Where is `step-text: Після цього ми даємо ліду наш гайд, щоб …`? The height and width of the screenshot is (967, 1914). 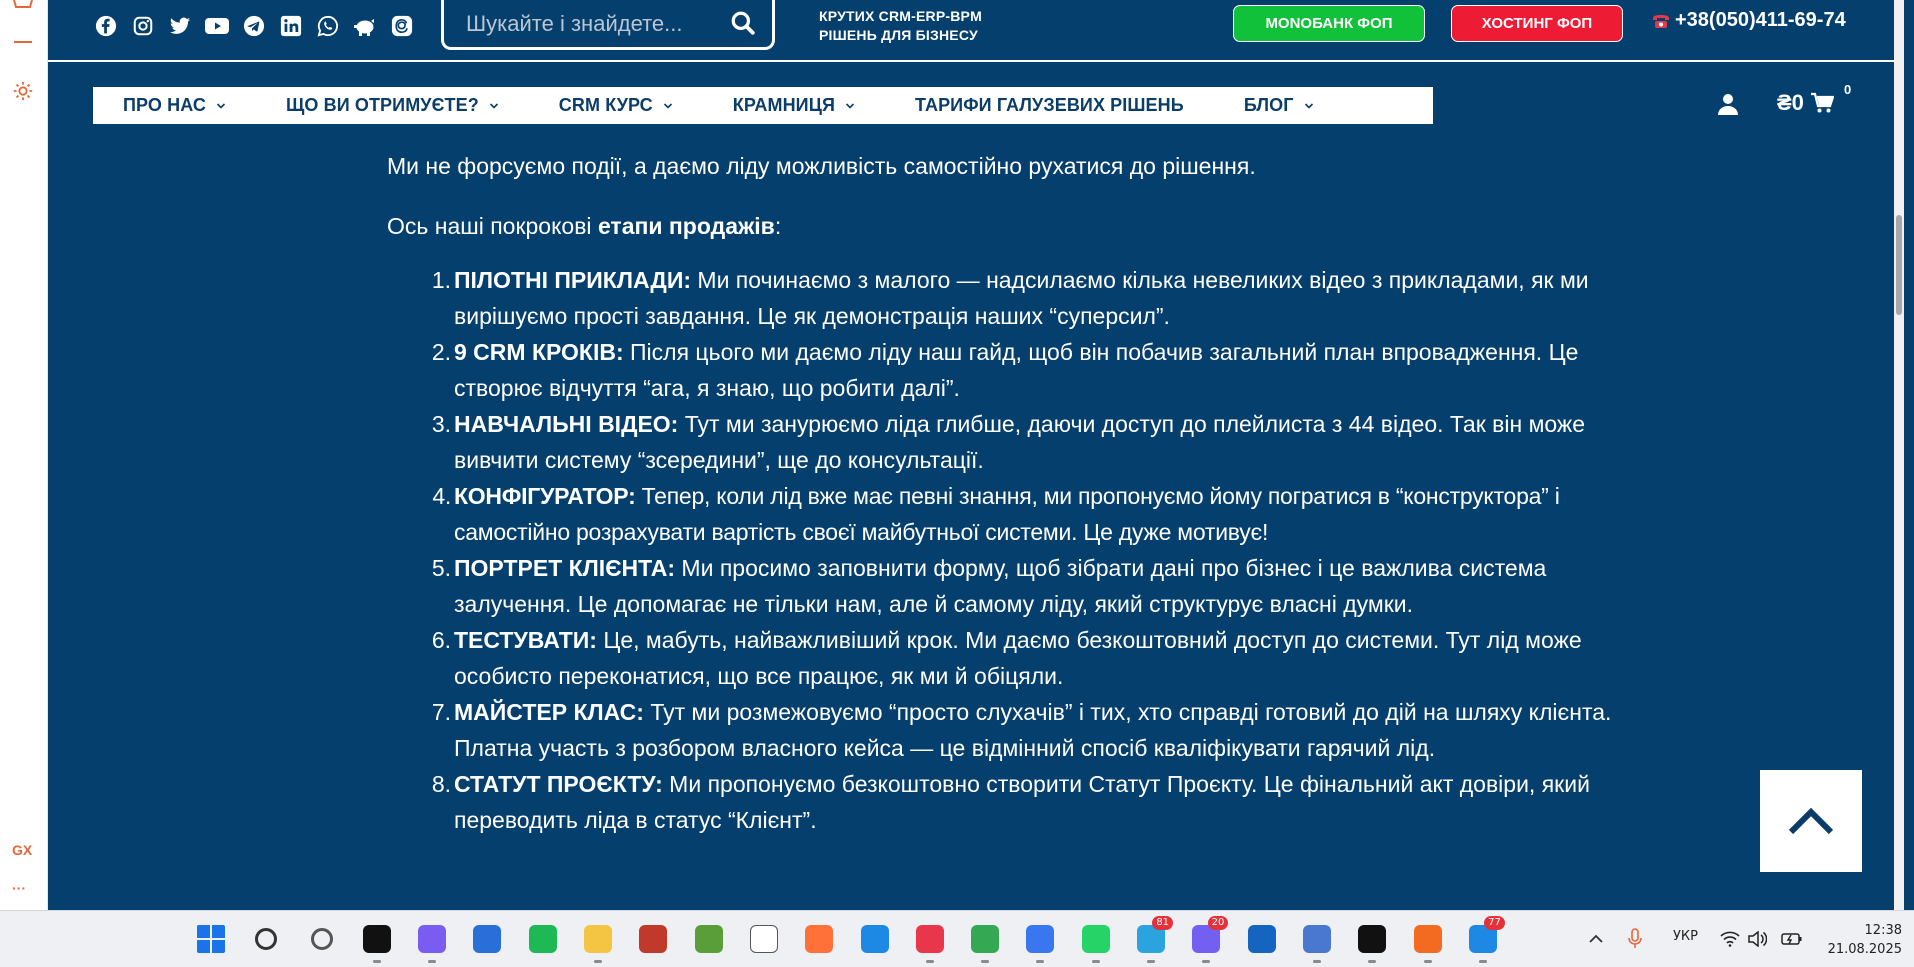 step-text: Після цього ми даємо ліду наш гайд, щоб … is located at coordinates (1016, 370).